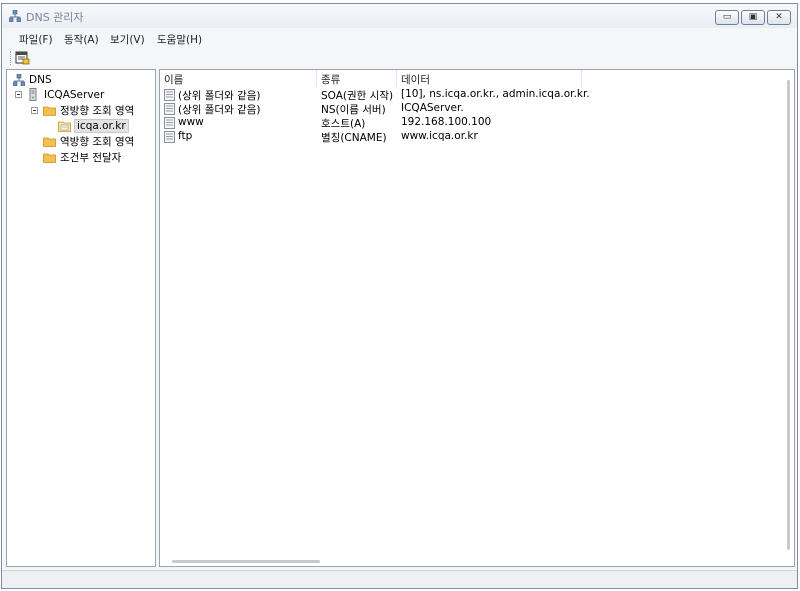 Image resolution: width=800 pixels, height=591 pixels. What do you see at coordinates (191, 122) in the screenshot?
I see `cell-name: www` at bounding box center [191, 122].